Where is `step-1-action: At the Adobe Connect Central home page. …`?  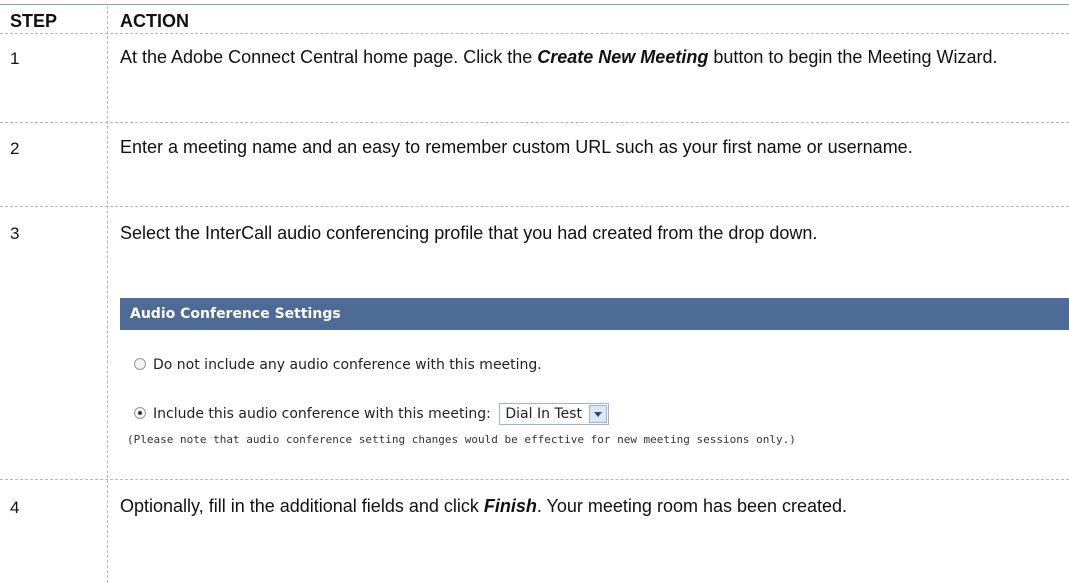 step-1-action: At the Adobe Connect Central home page. … is located at coordinates (559, 57).